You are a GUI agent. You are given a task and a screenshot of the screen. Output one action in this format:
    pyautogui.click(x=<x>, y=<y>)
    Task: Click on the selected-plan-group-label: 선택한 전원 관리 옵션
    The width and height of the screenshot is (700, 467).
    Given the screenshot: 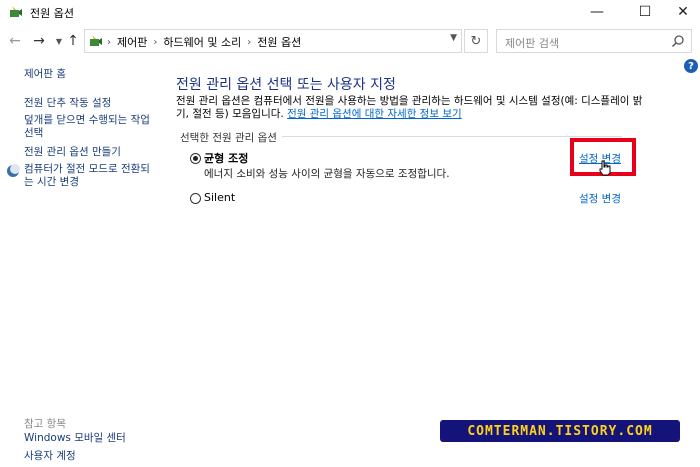 What is the action you would take?
    pyautogui.click(x=228, y=138)
    